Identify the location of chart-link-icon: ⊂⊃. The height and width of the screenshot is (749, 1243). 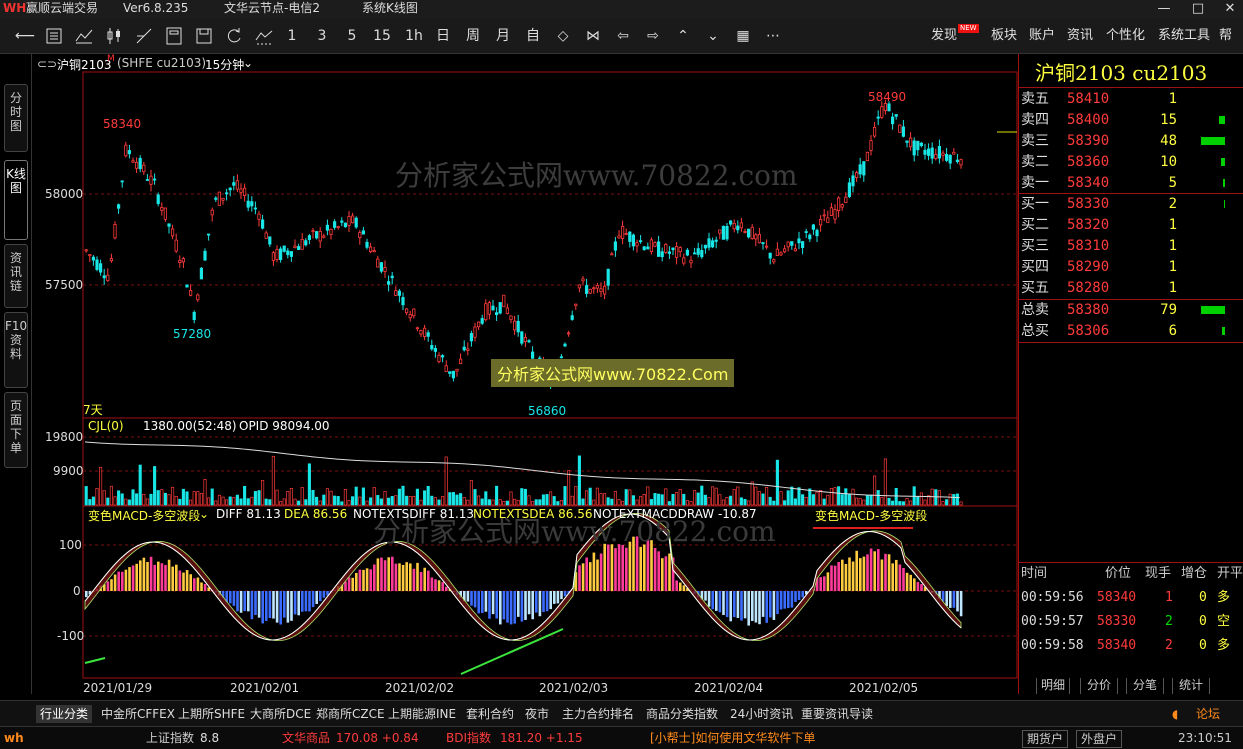
(47, 64).